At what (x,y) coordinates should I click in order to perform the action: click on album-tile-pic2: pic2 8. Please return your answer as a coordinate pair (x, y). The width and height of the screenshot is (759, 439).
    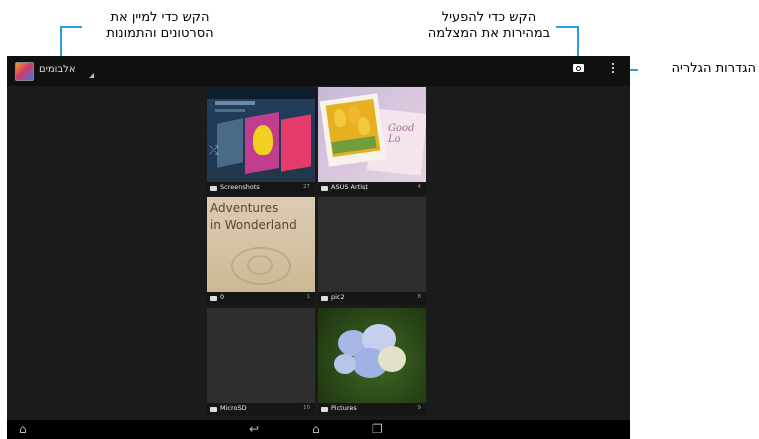
    Looking at the image, I should click on (372, 251).